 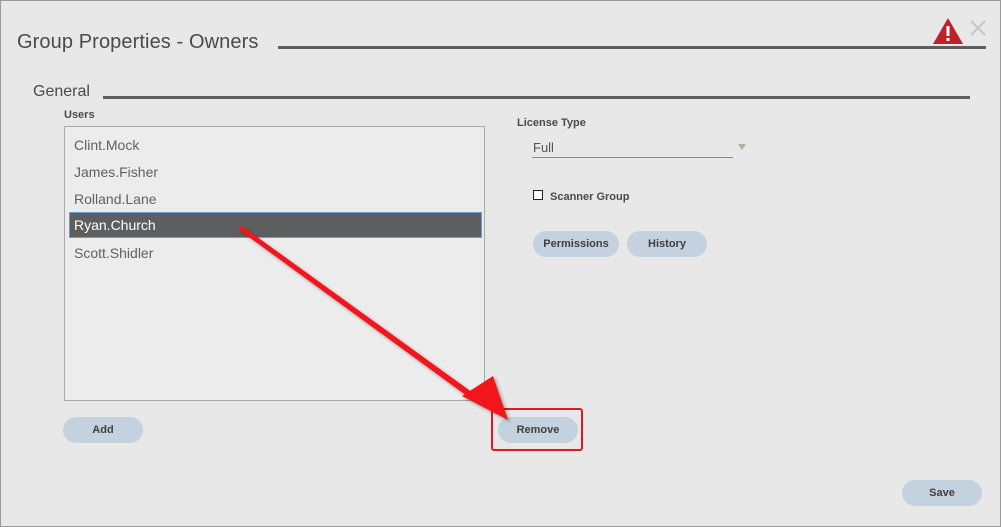 I want to click on list-item-selected: Ryan.Church, so click(x=275, y=225).